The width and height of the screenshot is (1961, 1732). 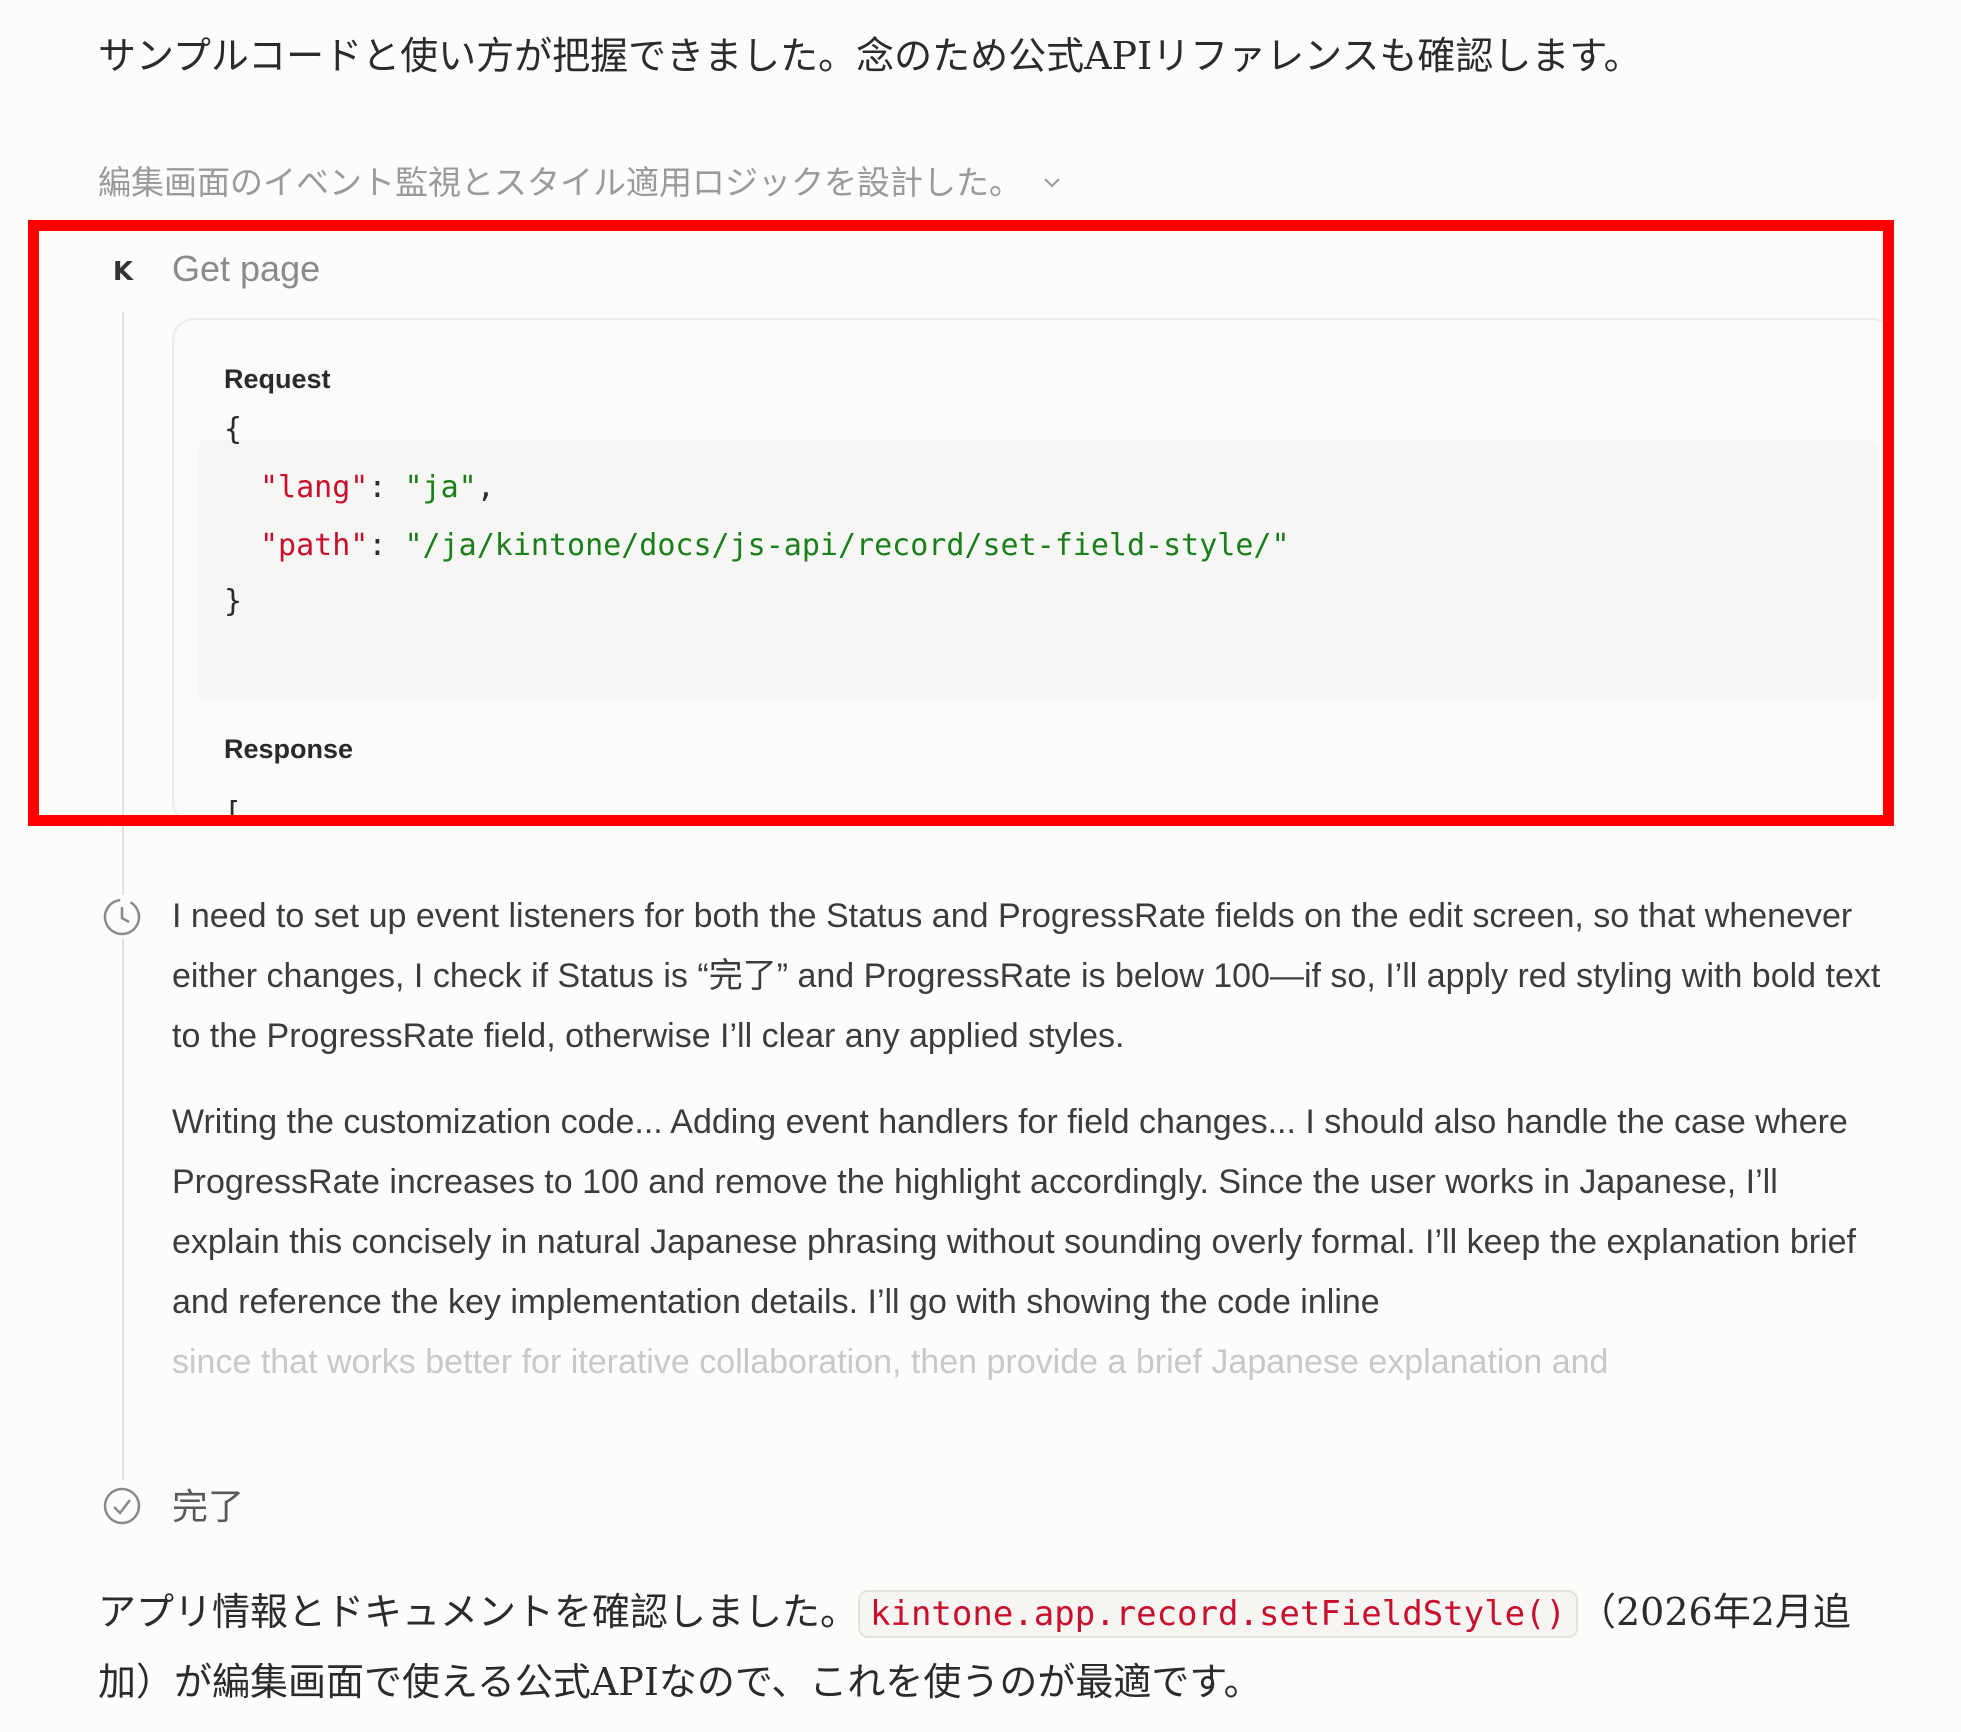 What do you see at coordinates (123, 272) in the screenshot?
I see `kintone-tool-icon: K` at bounding box center [123, 272].